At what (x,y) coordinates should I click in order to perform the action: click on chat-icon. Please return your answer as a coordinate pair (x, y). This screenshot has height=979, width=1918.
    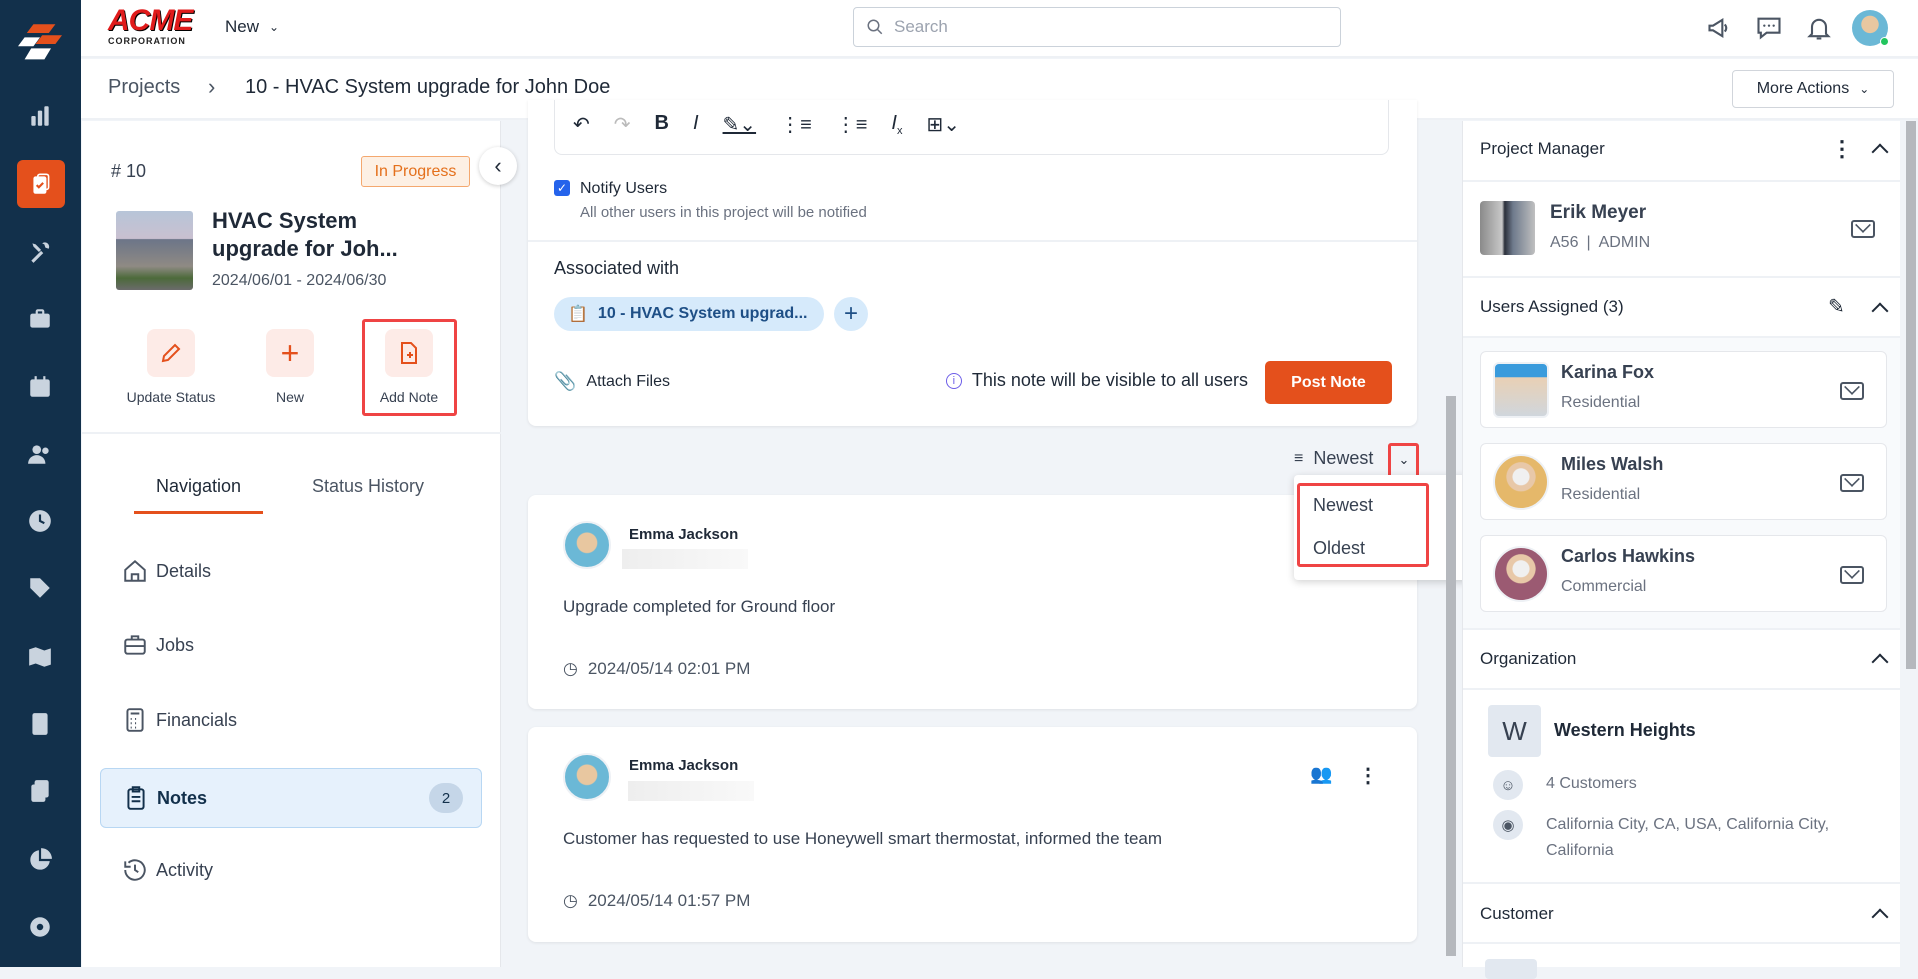
    Looking at the image, I should click on (1769, 28).